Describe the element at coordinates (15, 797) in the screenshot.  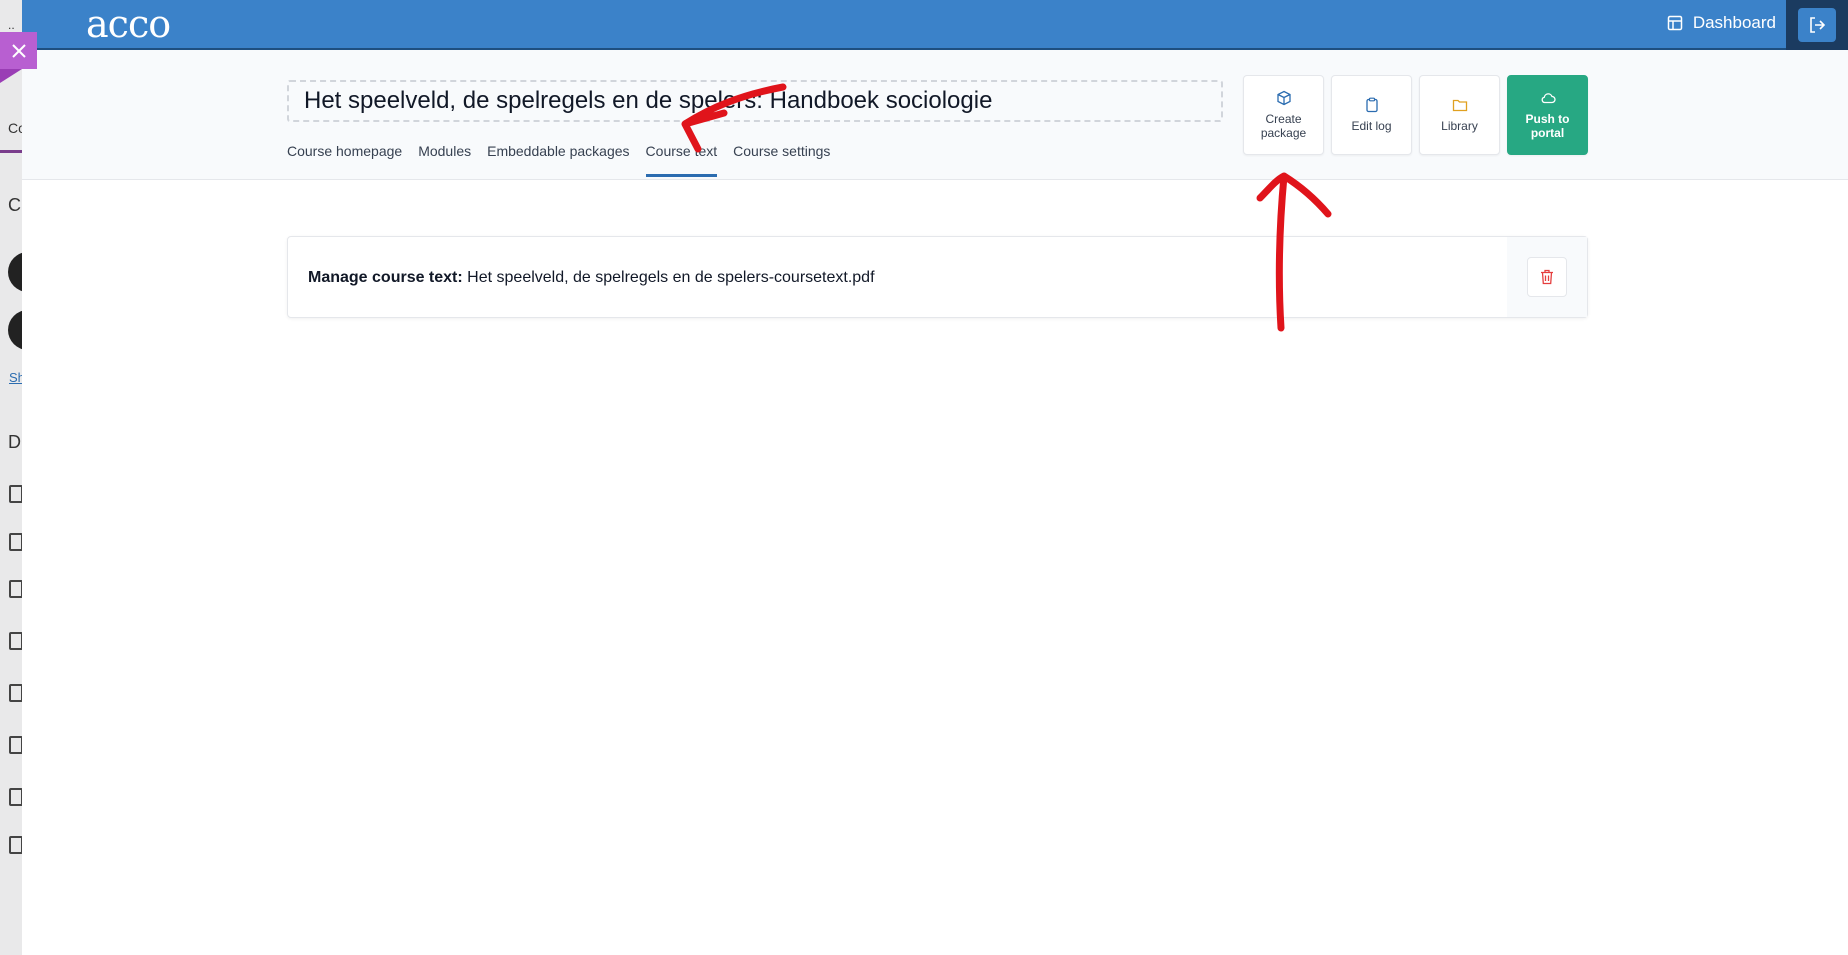
I see `wrench-icon` at that location.